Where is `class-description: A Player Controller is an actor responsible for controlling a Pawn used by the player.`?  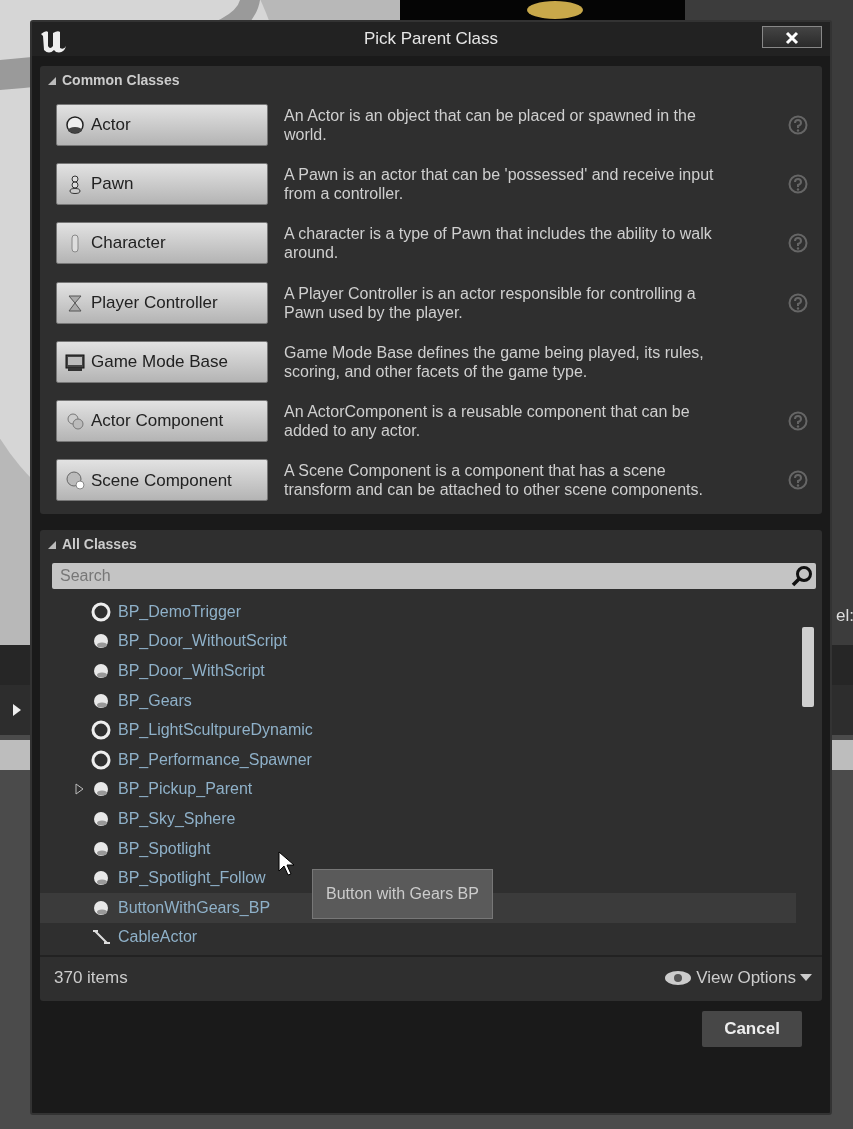
class-description: A Player Controller is an actor responsible for controlling a Pawn used by the player. is located at coordinates (490, 302).